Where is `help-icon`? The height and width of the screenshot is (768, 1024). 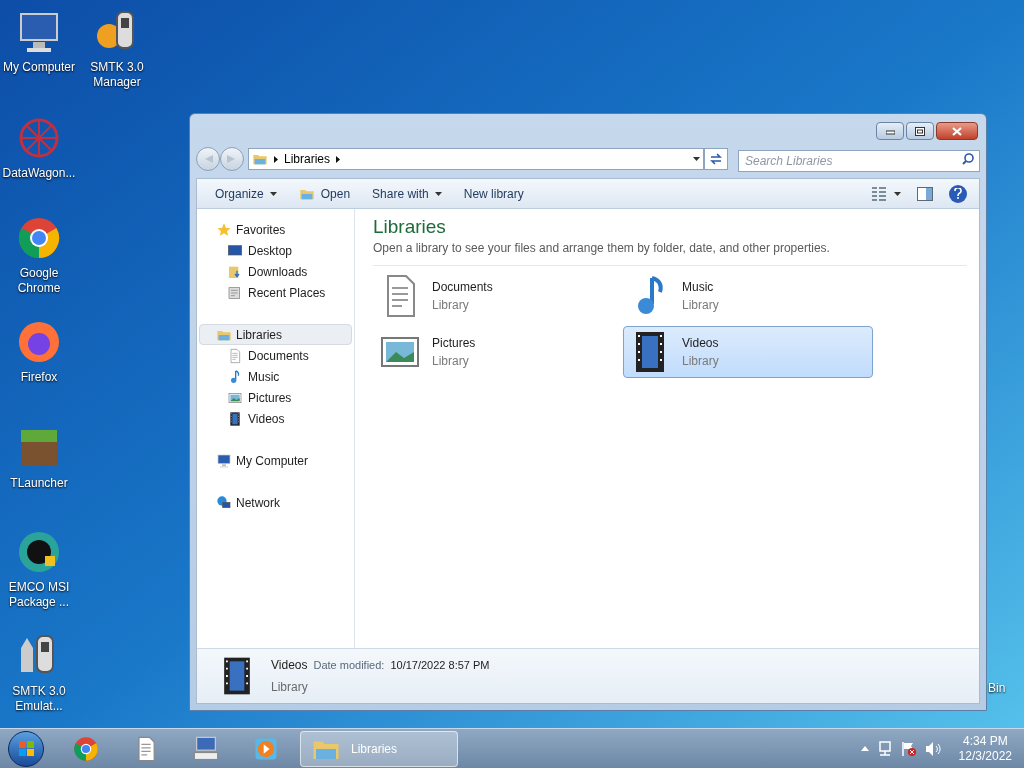
help-icon is located at coordinates (958, 193).